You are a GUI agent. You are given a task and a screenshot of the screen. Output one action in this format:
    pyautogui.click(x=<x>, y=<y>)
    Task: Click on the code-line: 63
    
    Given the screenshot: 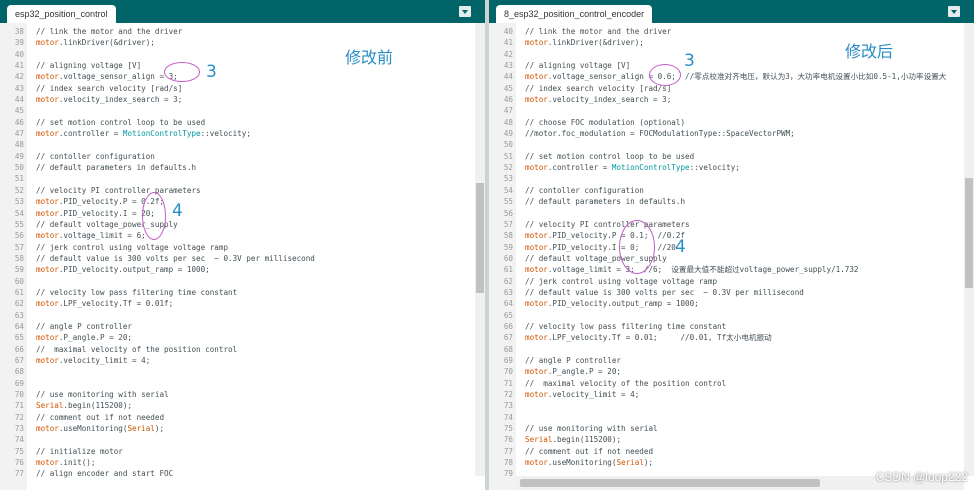 What is the action you would take?
    pyautogui.click(x=242, y=315)
    